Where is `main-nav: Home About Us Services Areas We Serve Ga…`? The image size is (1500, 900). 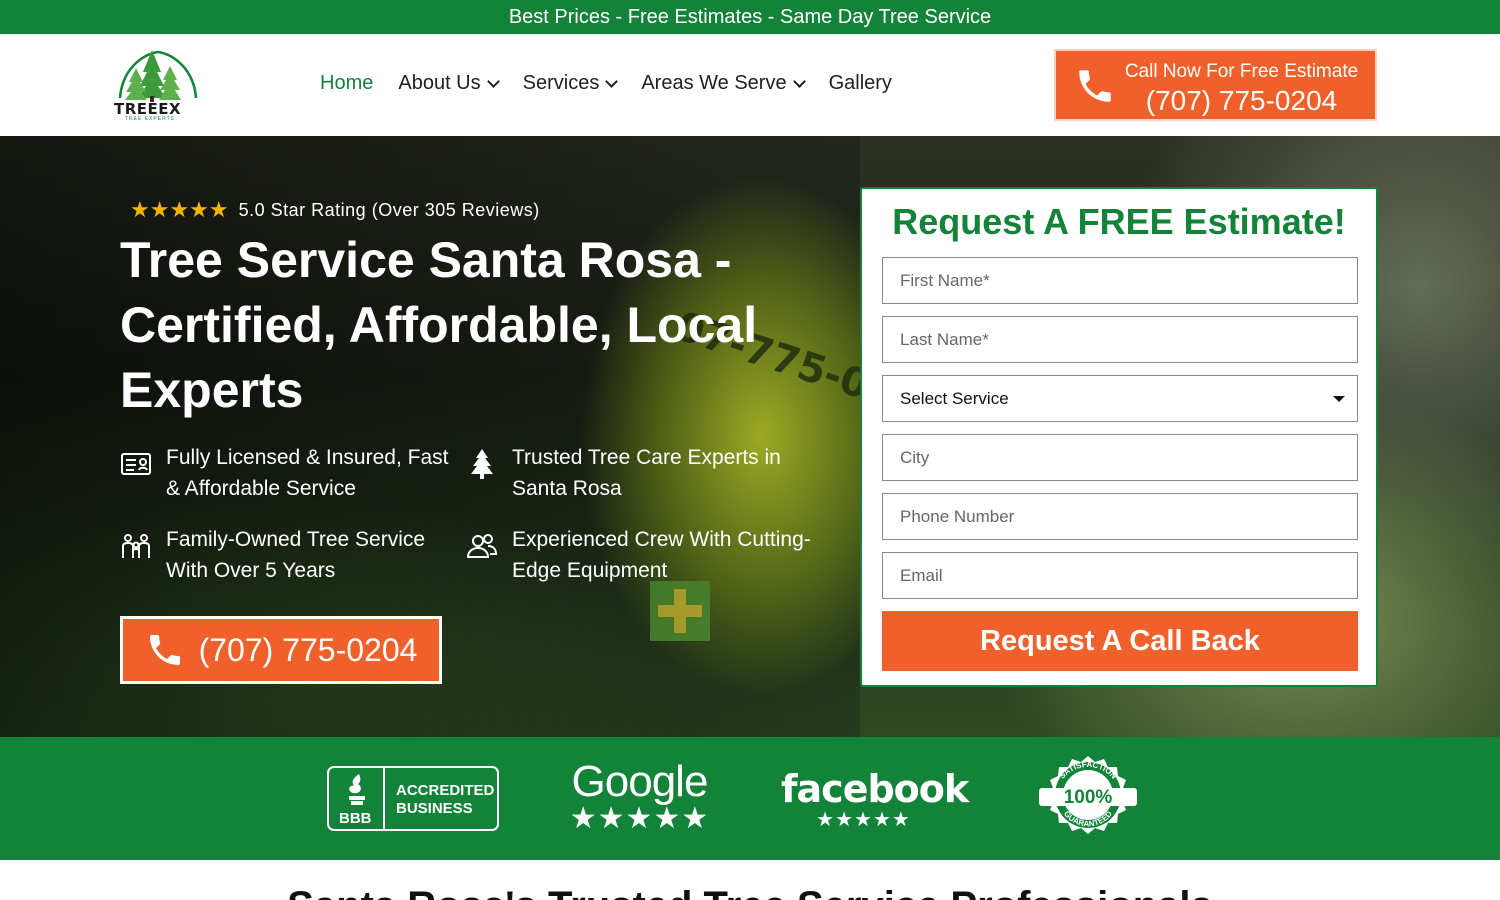
main-nav: Home About Us Services Areas We Serve Ga… is located at coordinates (606, 83).